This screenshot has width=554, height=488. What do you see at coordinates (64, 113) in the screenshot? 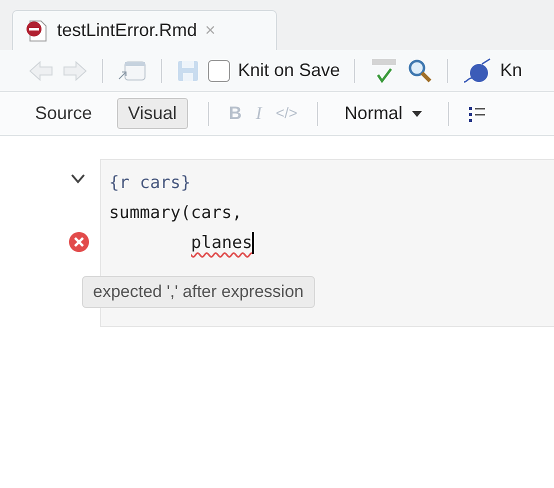
I see `mode-tab: Source` at bounding box center [64, 113].